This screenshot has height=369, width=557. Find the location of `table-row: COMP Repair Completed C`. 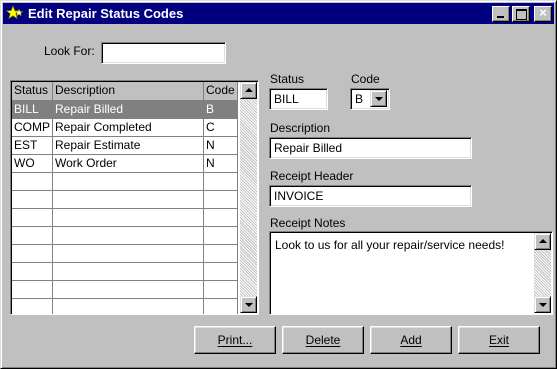

table-row: COMP Repair Completed C is located at coordinates (125, 127).